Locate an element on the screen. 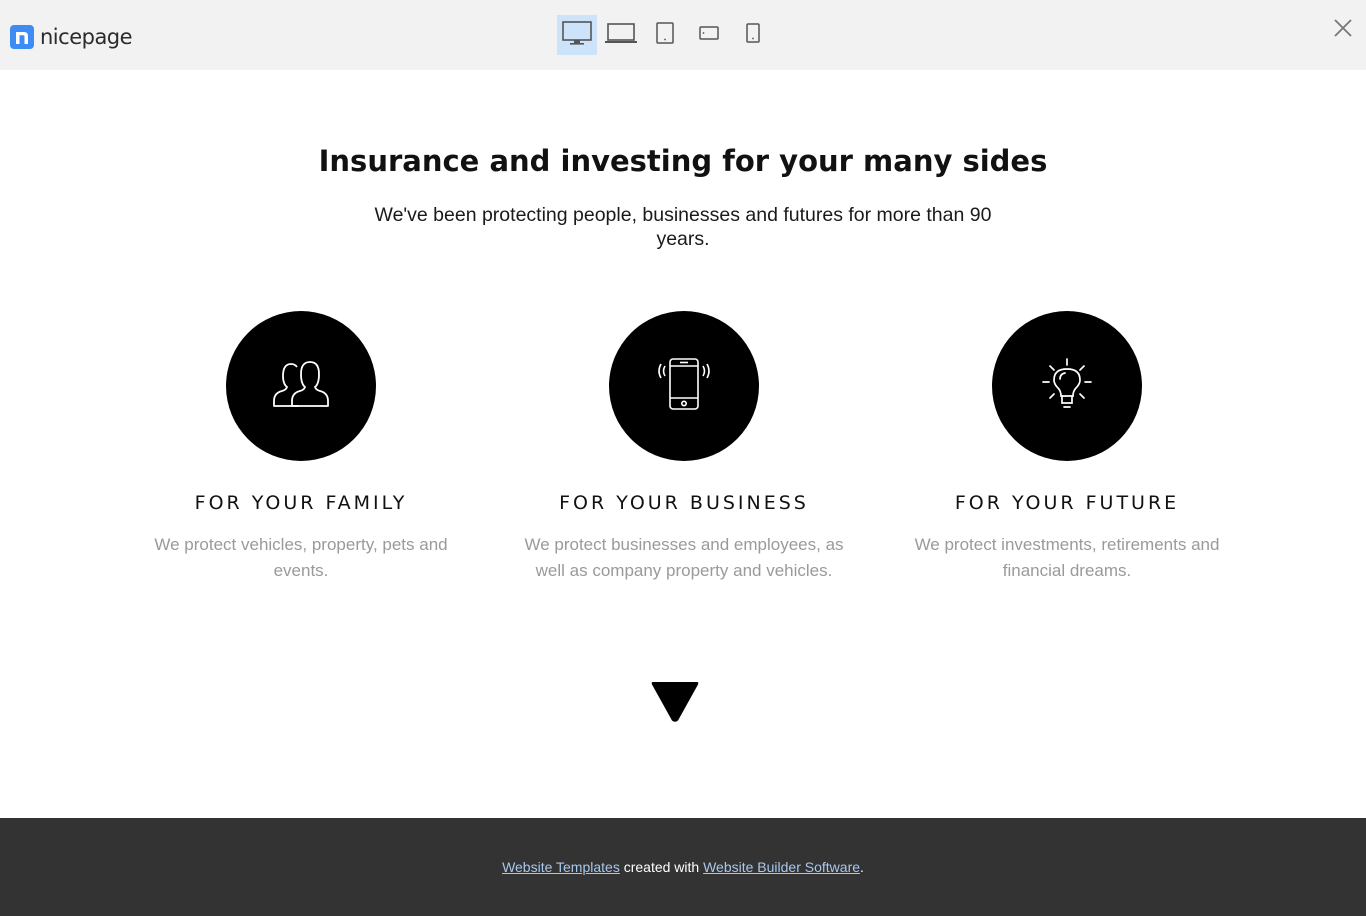 The height and width of the screenshot is (916, 1366). nicepage-logo-icon is located at coordinates (22, 37).